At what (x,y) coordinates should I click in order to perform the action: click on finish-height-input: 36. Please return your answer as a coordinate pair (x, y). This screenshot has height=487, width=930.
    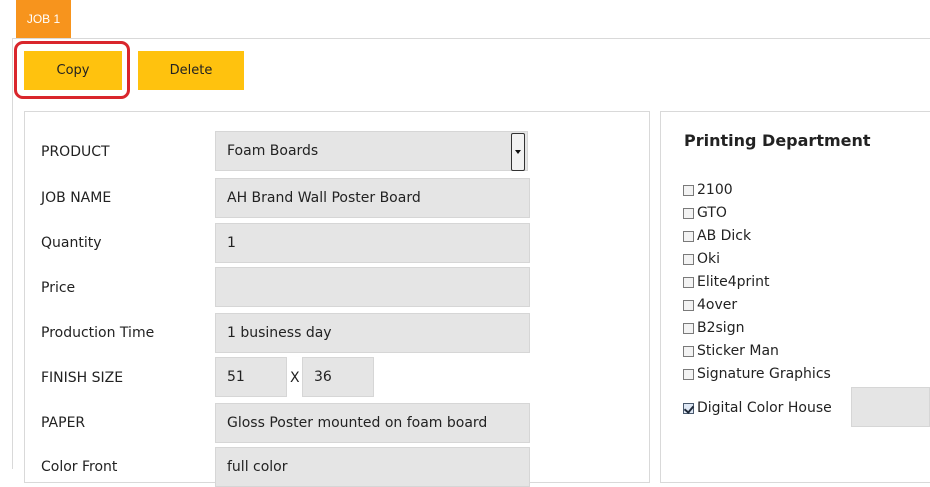
    Looking at the image, I should click on (338, 377).